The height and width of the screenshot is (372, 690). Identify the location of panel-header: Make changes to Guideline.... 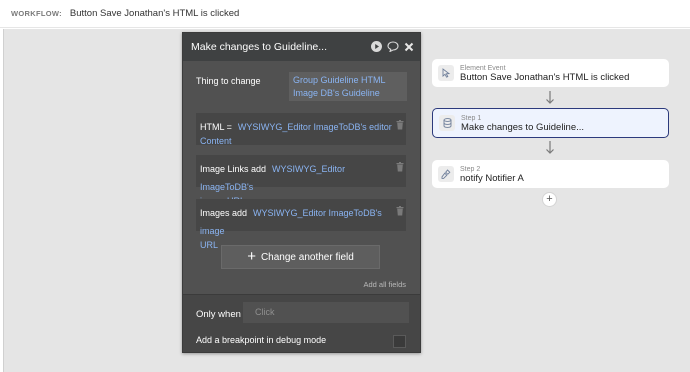
(301, 47).